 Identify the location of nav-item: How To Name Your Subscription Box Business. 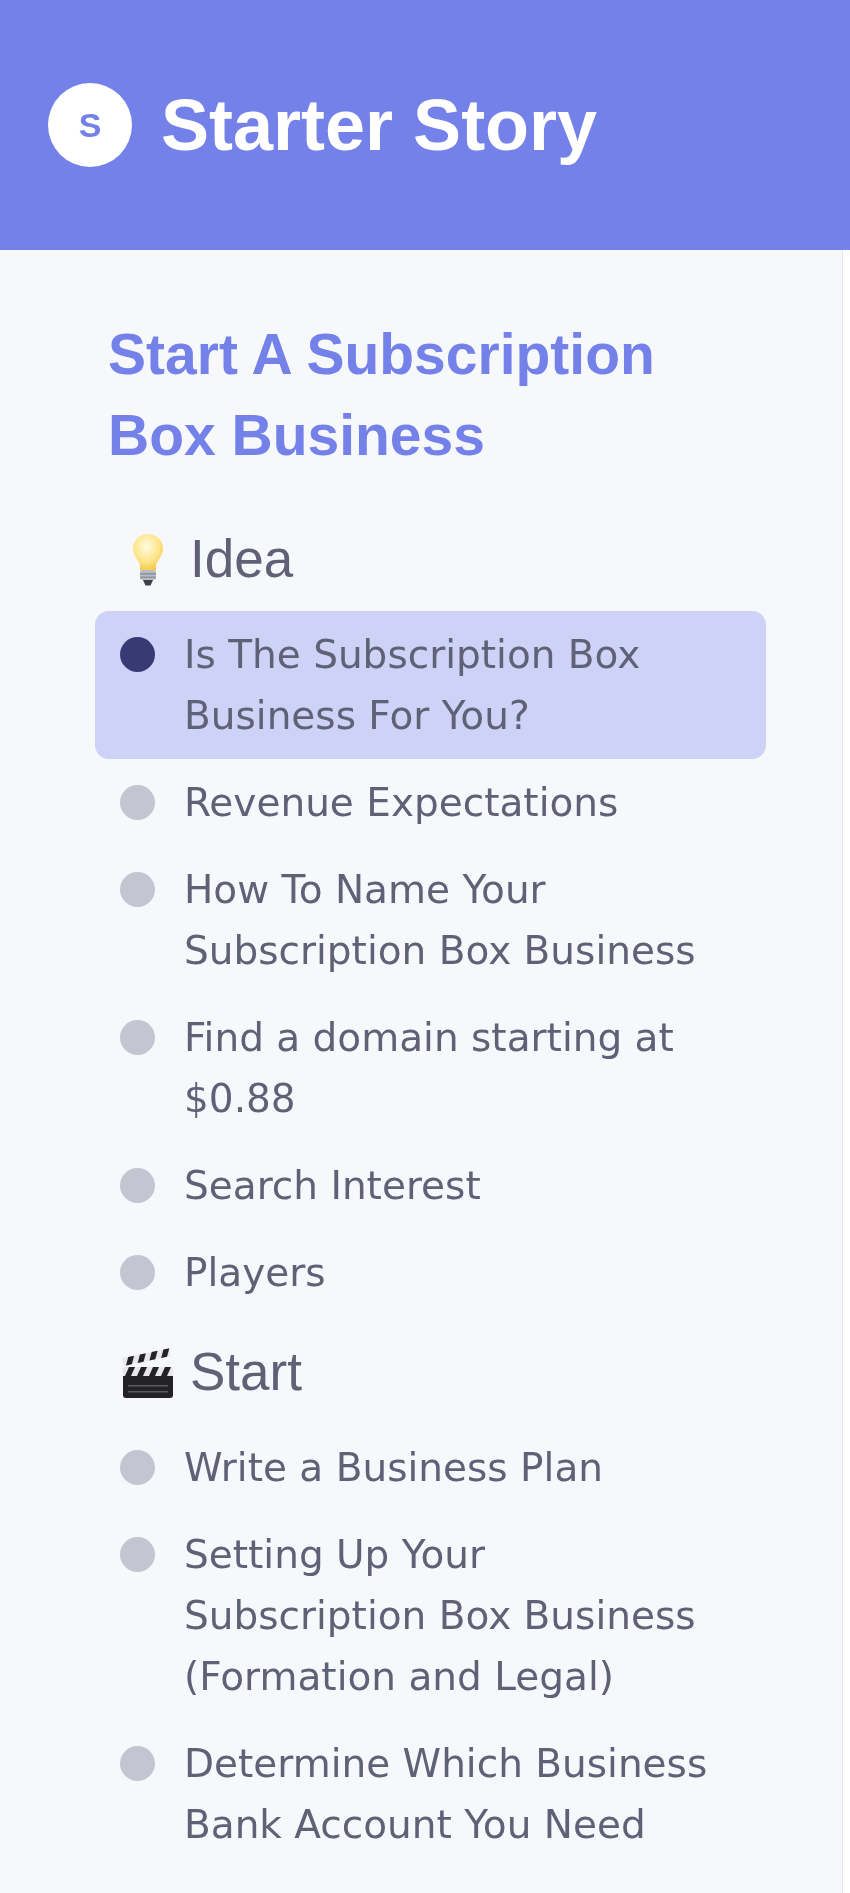
(430, 920).